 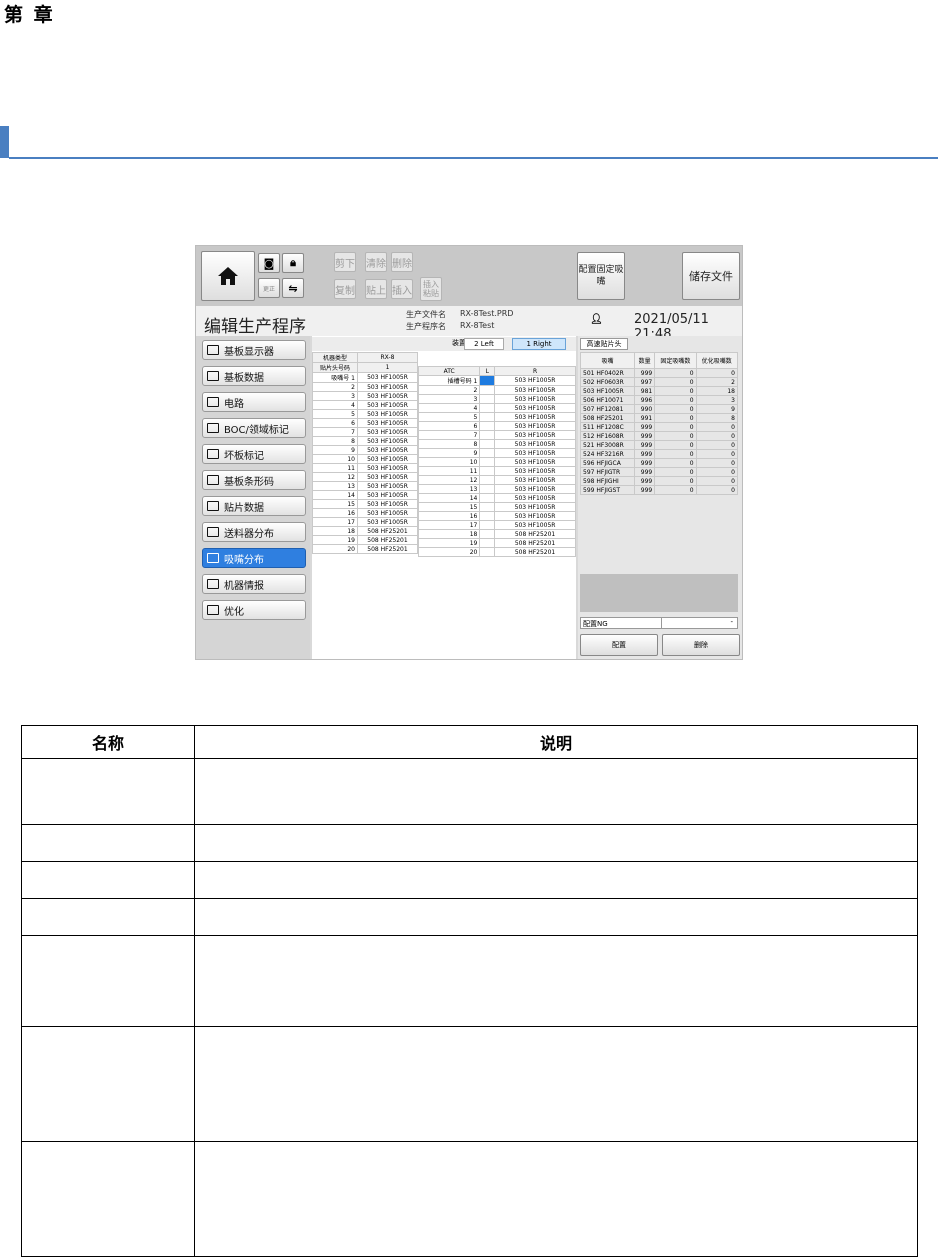 I want to click on sidebar-item: BOC/领域标记, so click(x=254, y=428).